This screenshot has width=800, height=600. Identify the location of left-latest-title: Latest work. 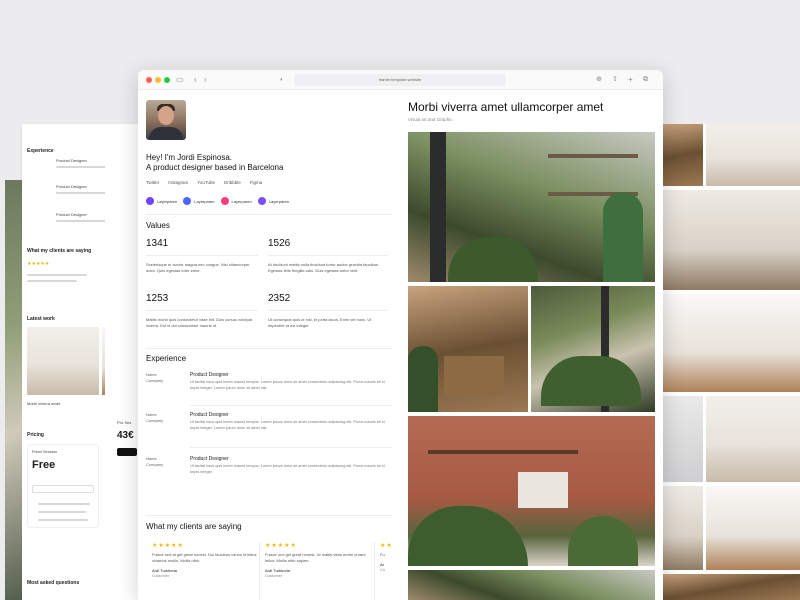
(41, 319).